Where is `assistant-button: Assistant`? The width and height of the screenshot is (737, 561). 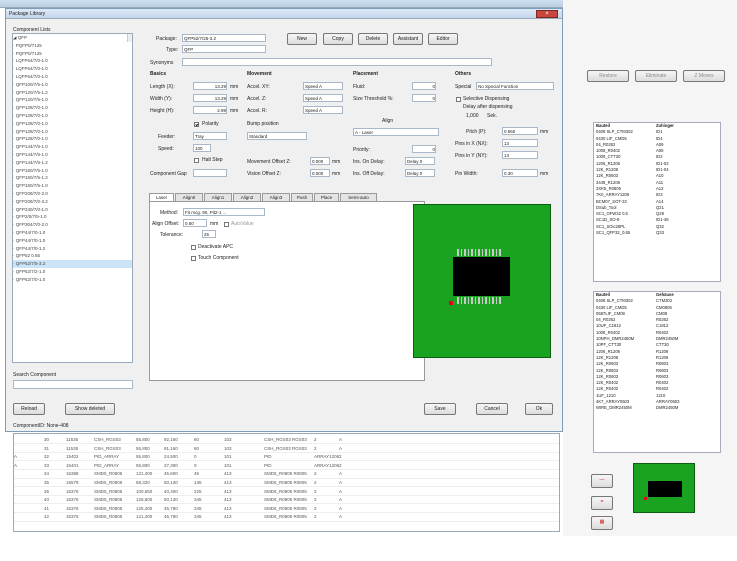
assistant-button: Assistant is located at coordinates (408, 39).